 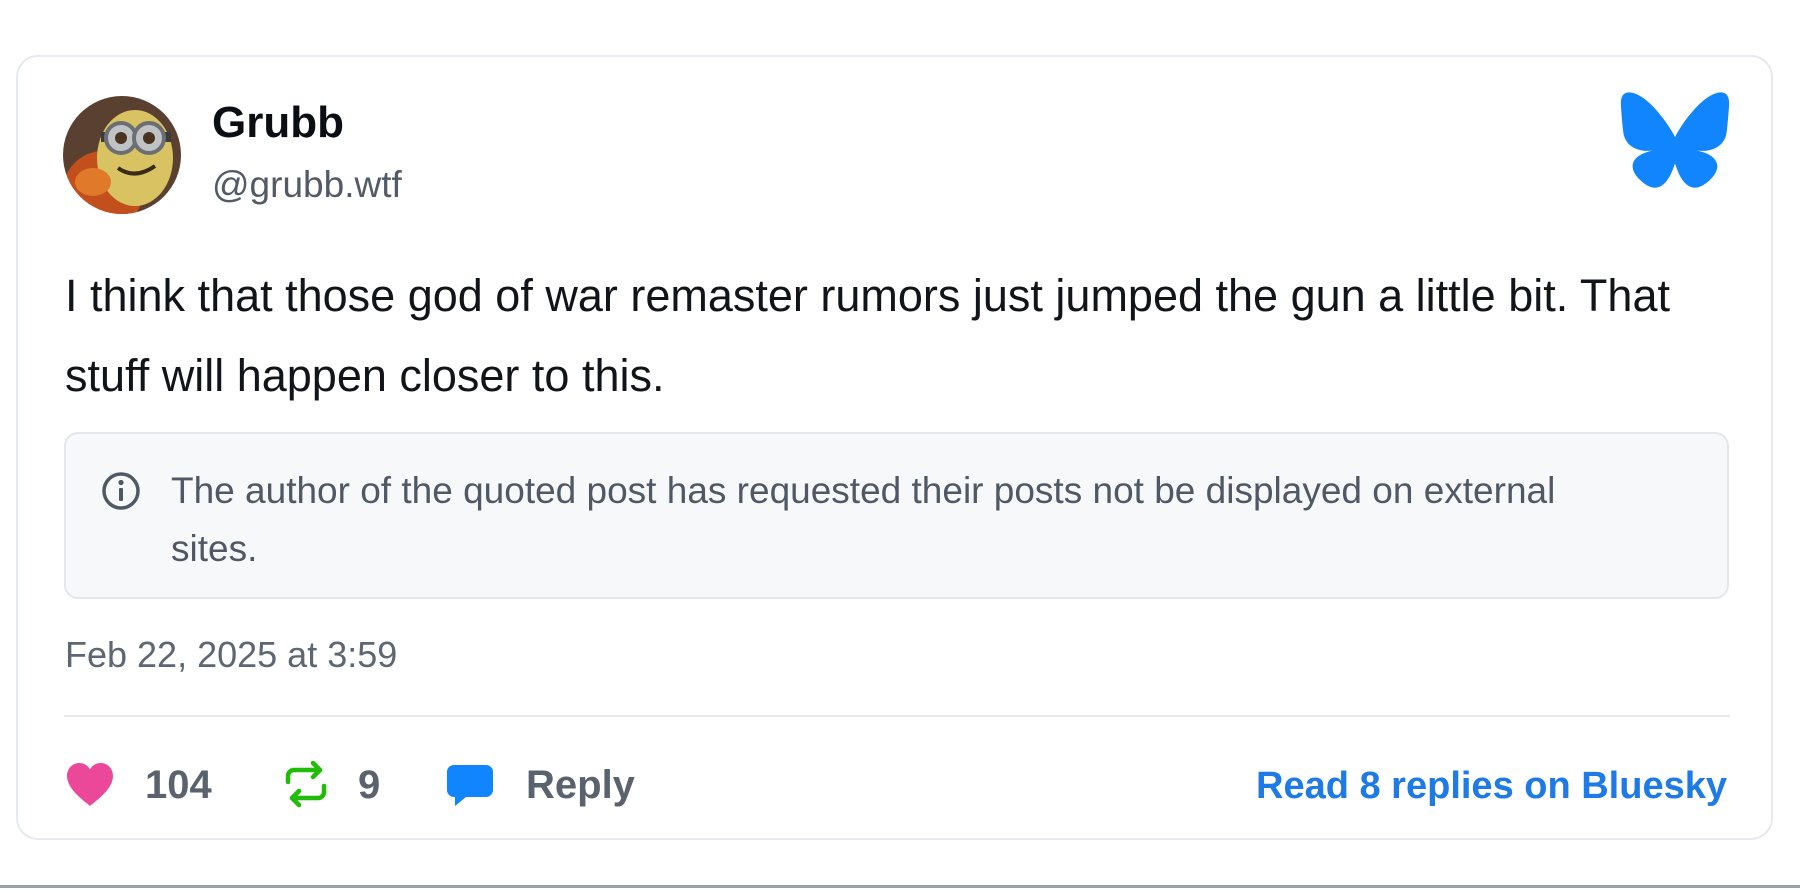 What do you see at coordinates (90, 784) in the screenshot?
I see `heart-icon` at bounding box center [90, 784].